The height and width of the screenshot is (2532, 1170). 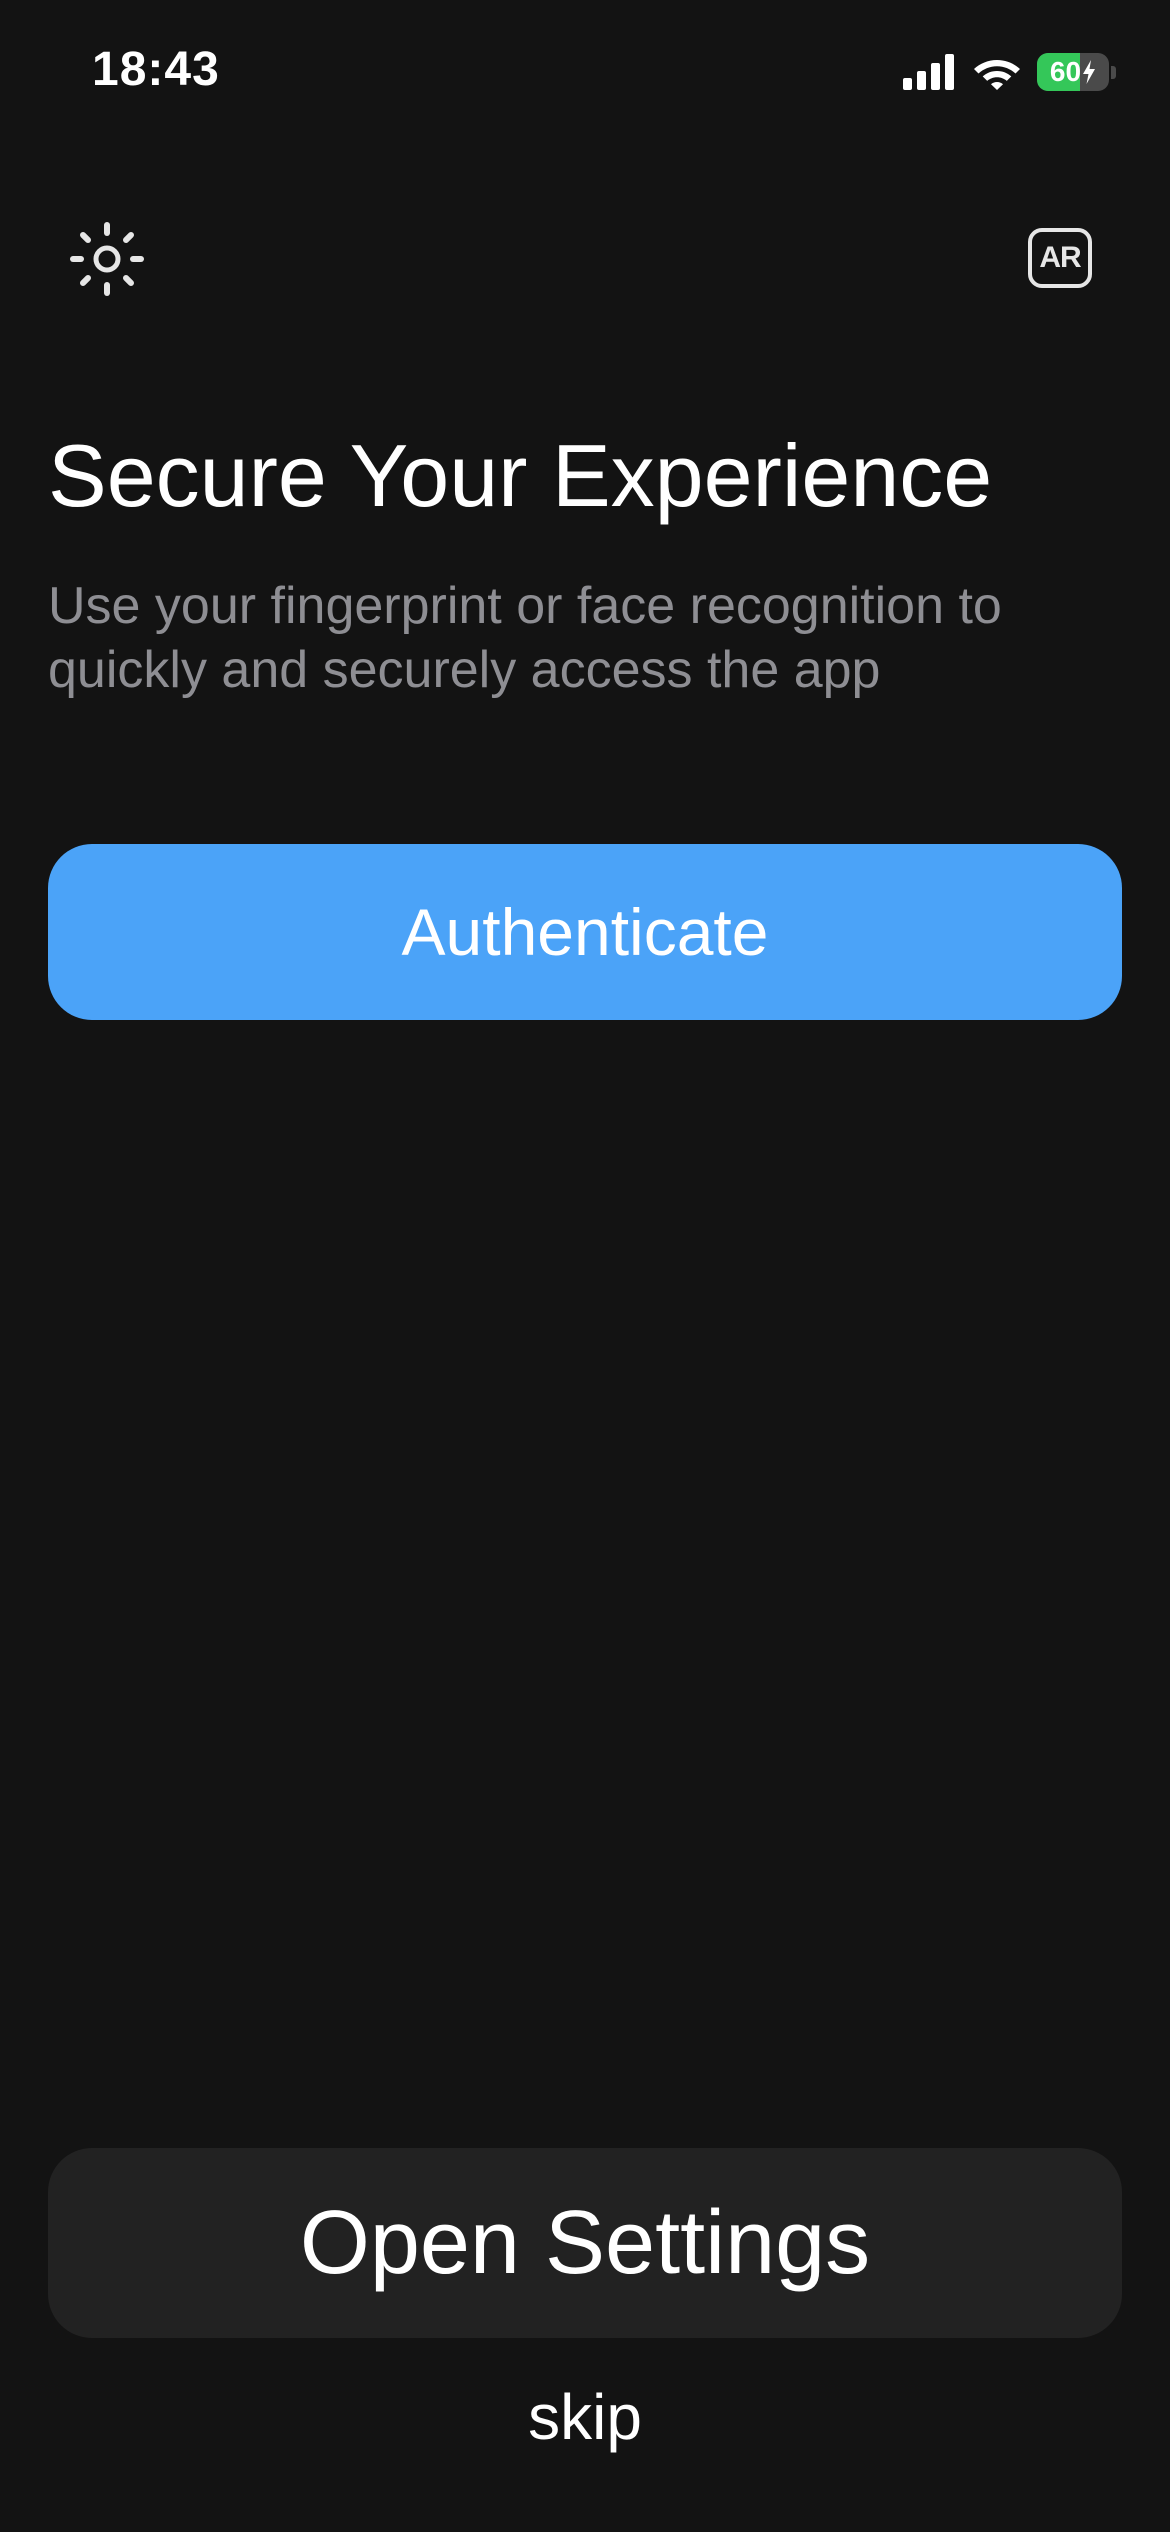 What do you see at coordinates (156, 69) in the screenshot?
I see `status-time: 18:43` at bounding box center [156, 69].